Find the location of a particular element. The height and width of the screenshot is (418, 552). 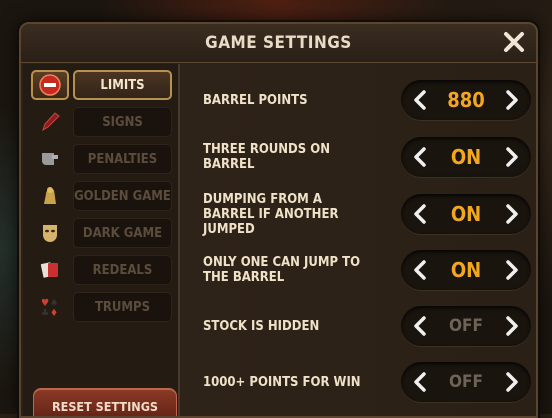

title-bar: GAME SETTINGS is located at coordinates (278, 43).